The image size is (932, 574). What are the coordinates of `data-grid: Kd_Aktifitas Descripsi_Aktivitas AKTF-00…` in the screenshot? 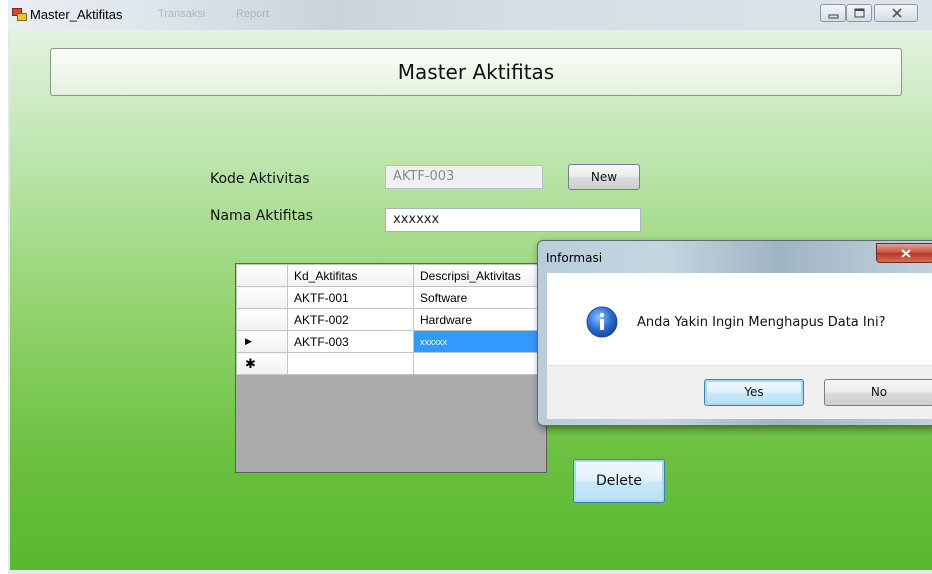 It's located at (391, 368).